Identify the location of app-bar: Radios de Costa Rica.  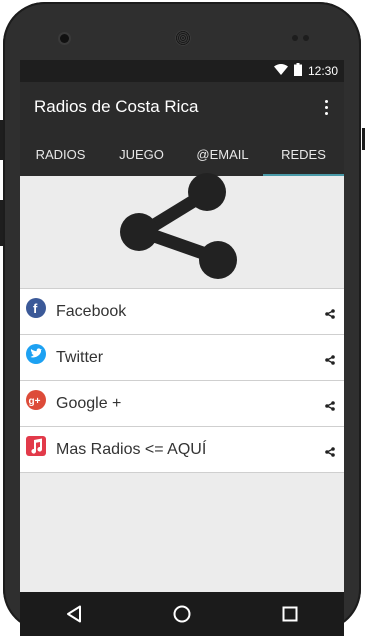
(182, 107).